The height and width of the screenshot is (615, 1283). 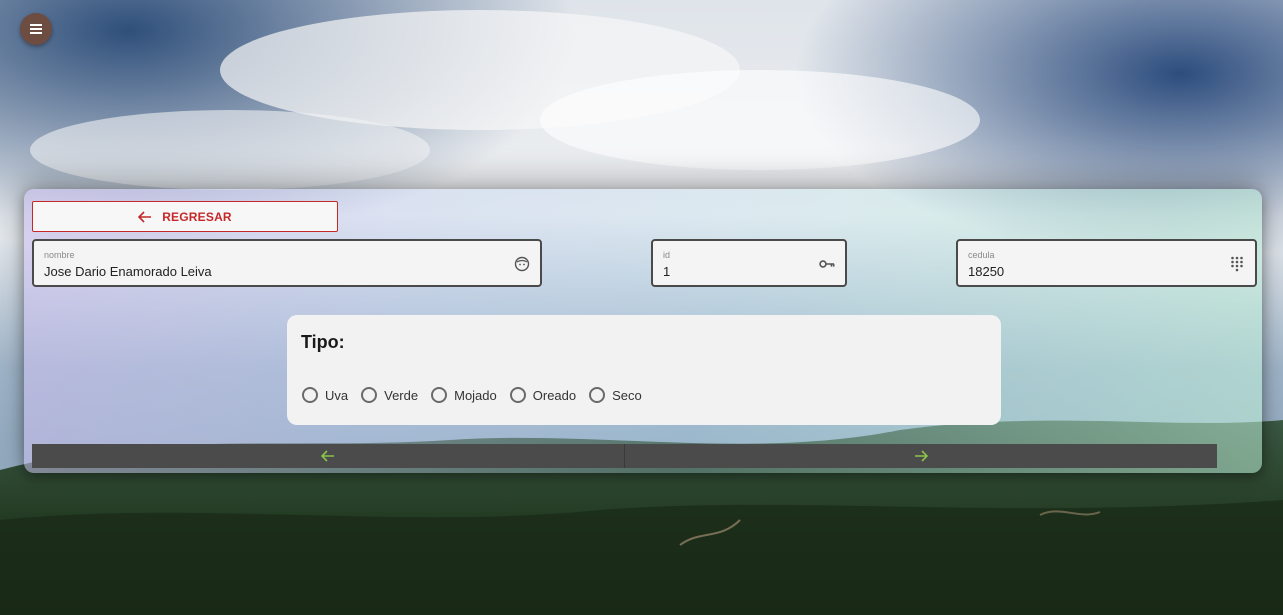 I want to click on face-icon, so click(x=522, y=264).